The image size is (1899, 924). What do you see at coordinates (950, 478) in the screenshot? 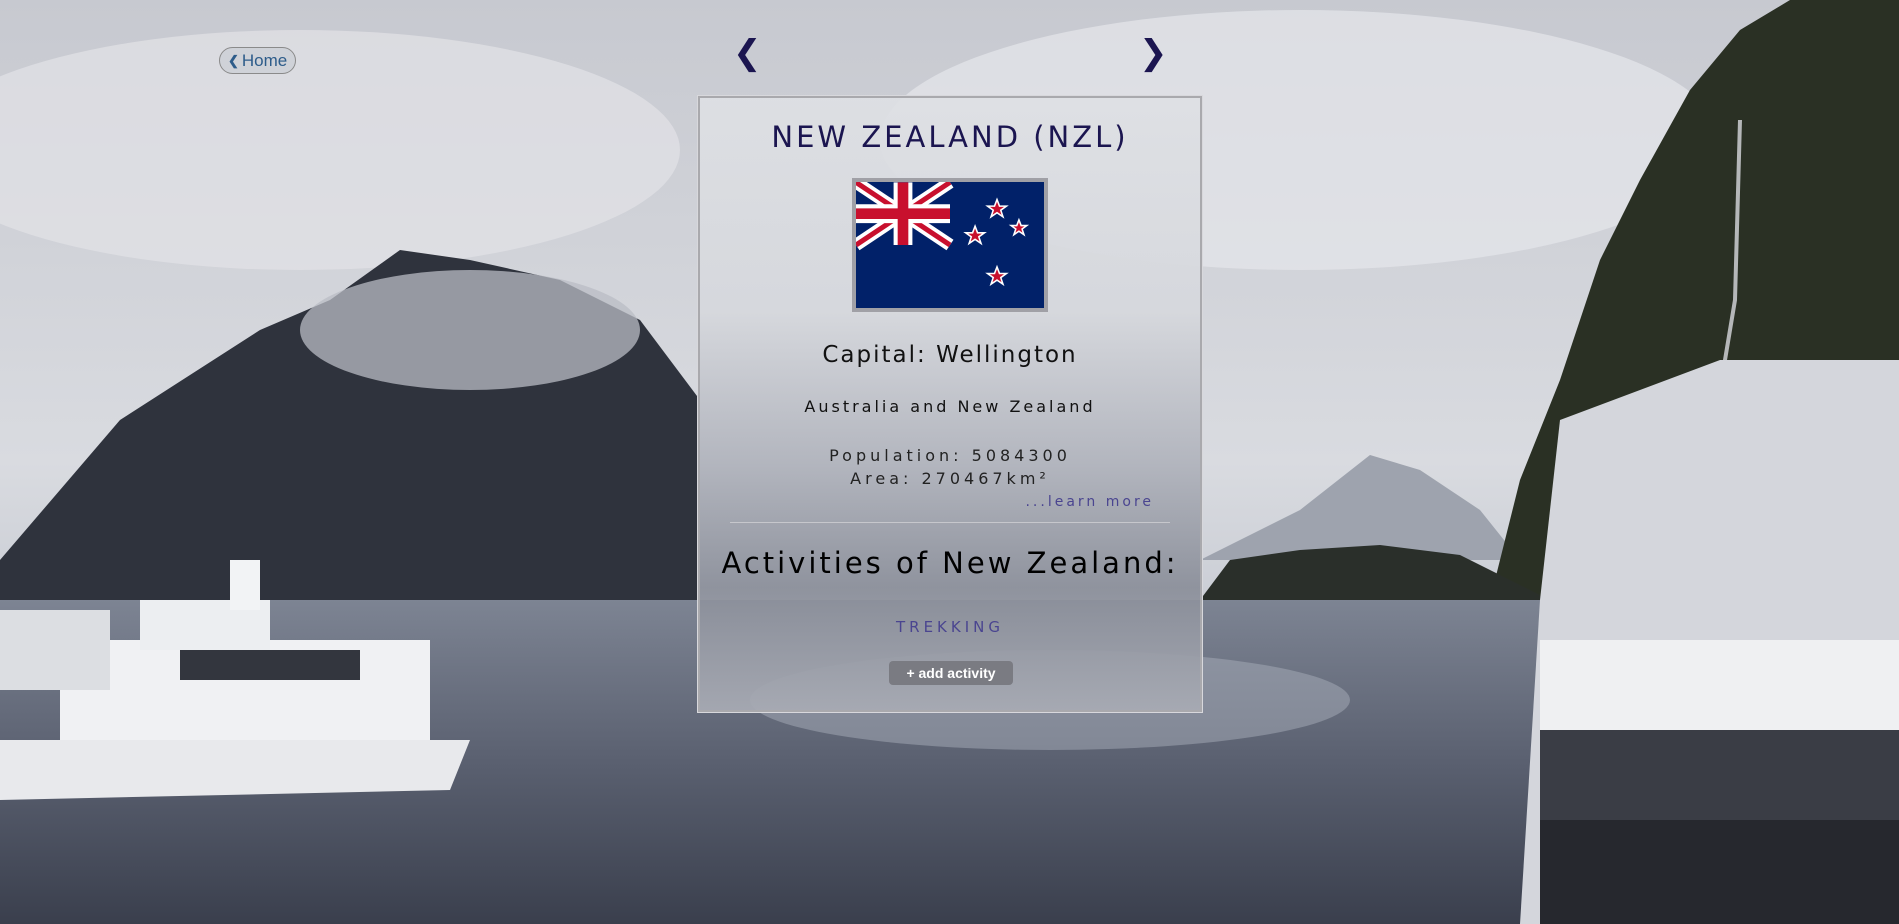
I see `area-text: Area: 270467km²` at bounding box center [950, 478].